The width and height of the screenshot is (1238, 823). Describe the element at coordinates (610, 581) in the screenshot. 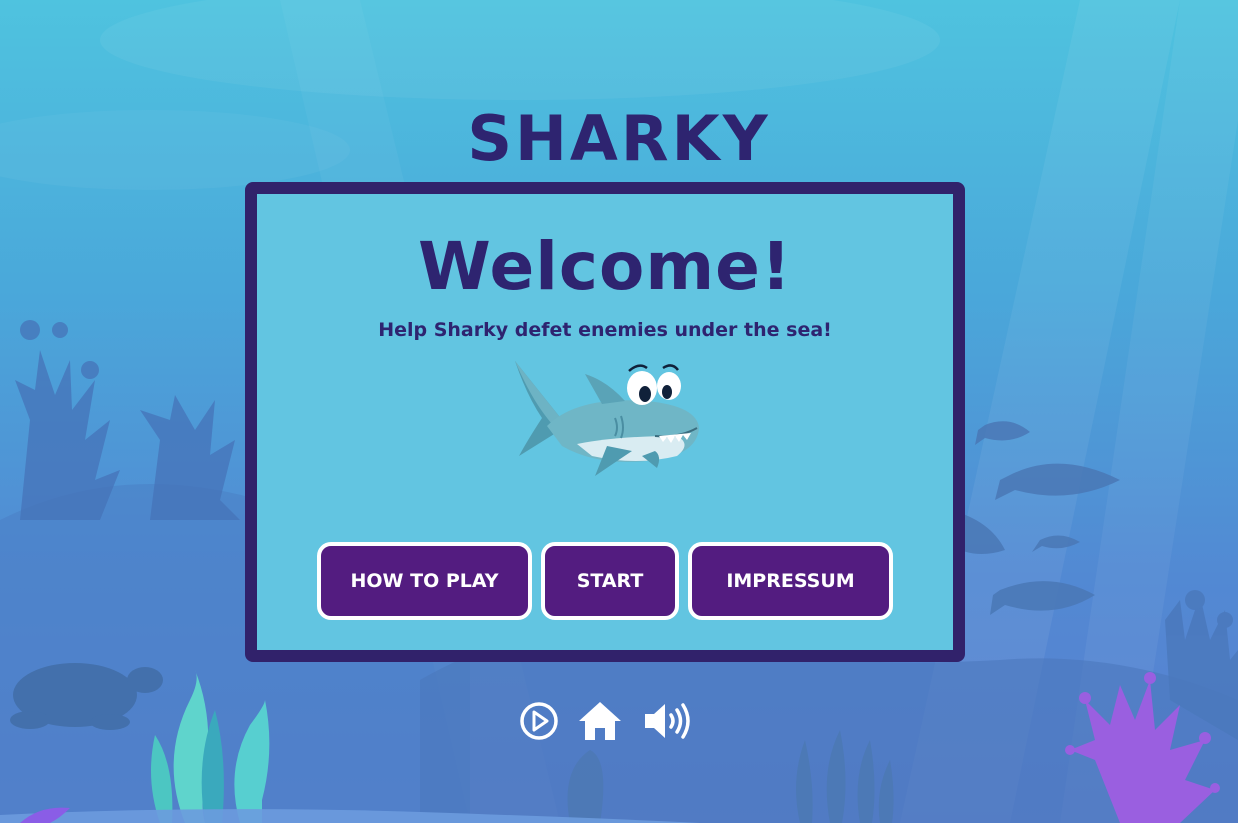

I see `start-button: START` at that location.